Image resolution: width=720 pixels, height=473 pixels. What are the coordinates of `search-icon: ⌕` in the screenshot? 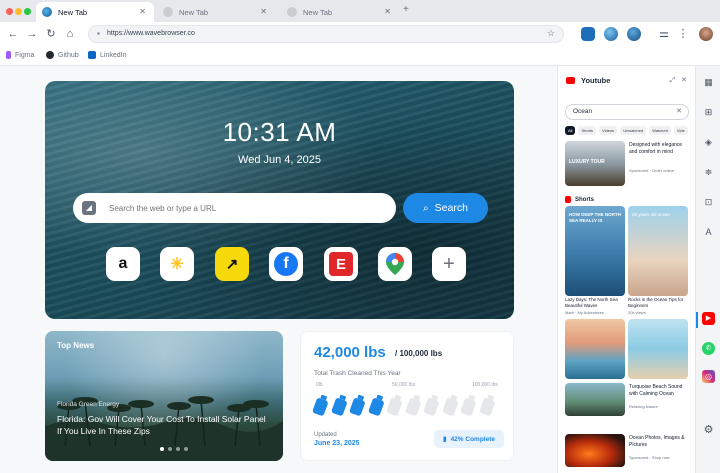 It's located at (426, 208).